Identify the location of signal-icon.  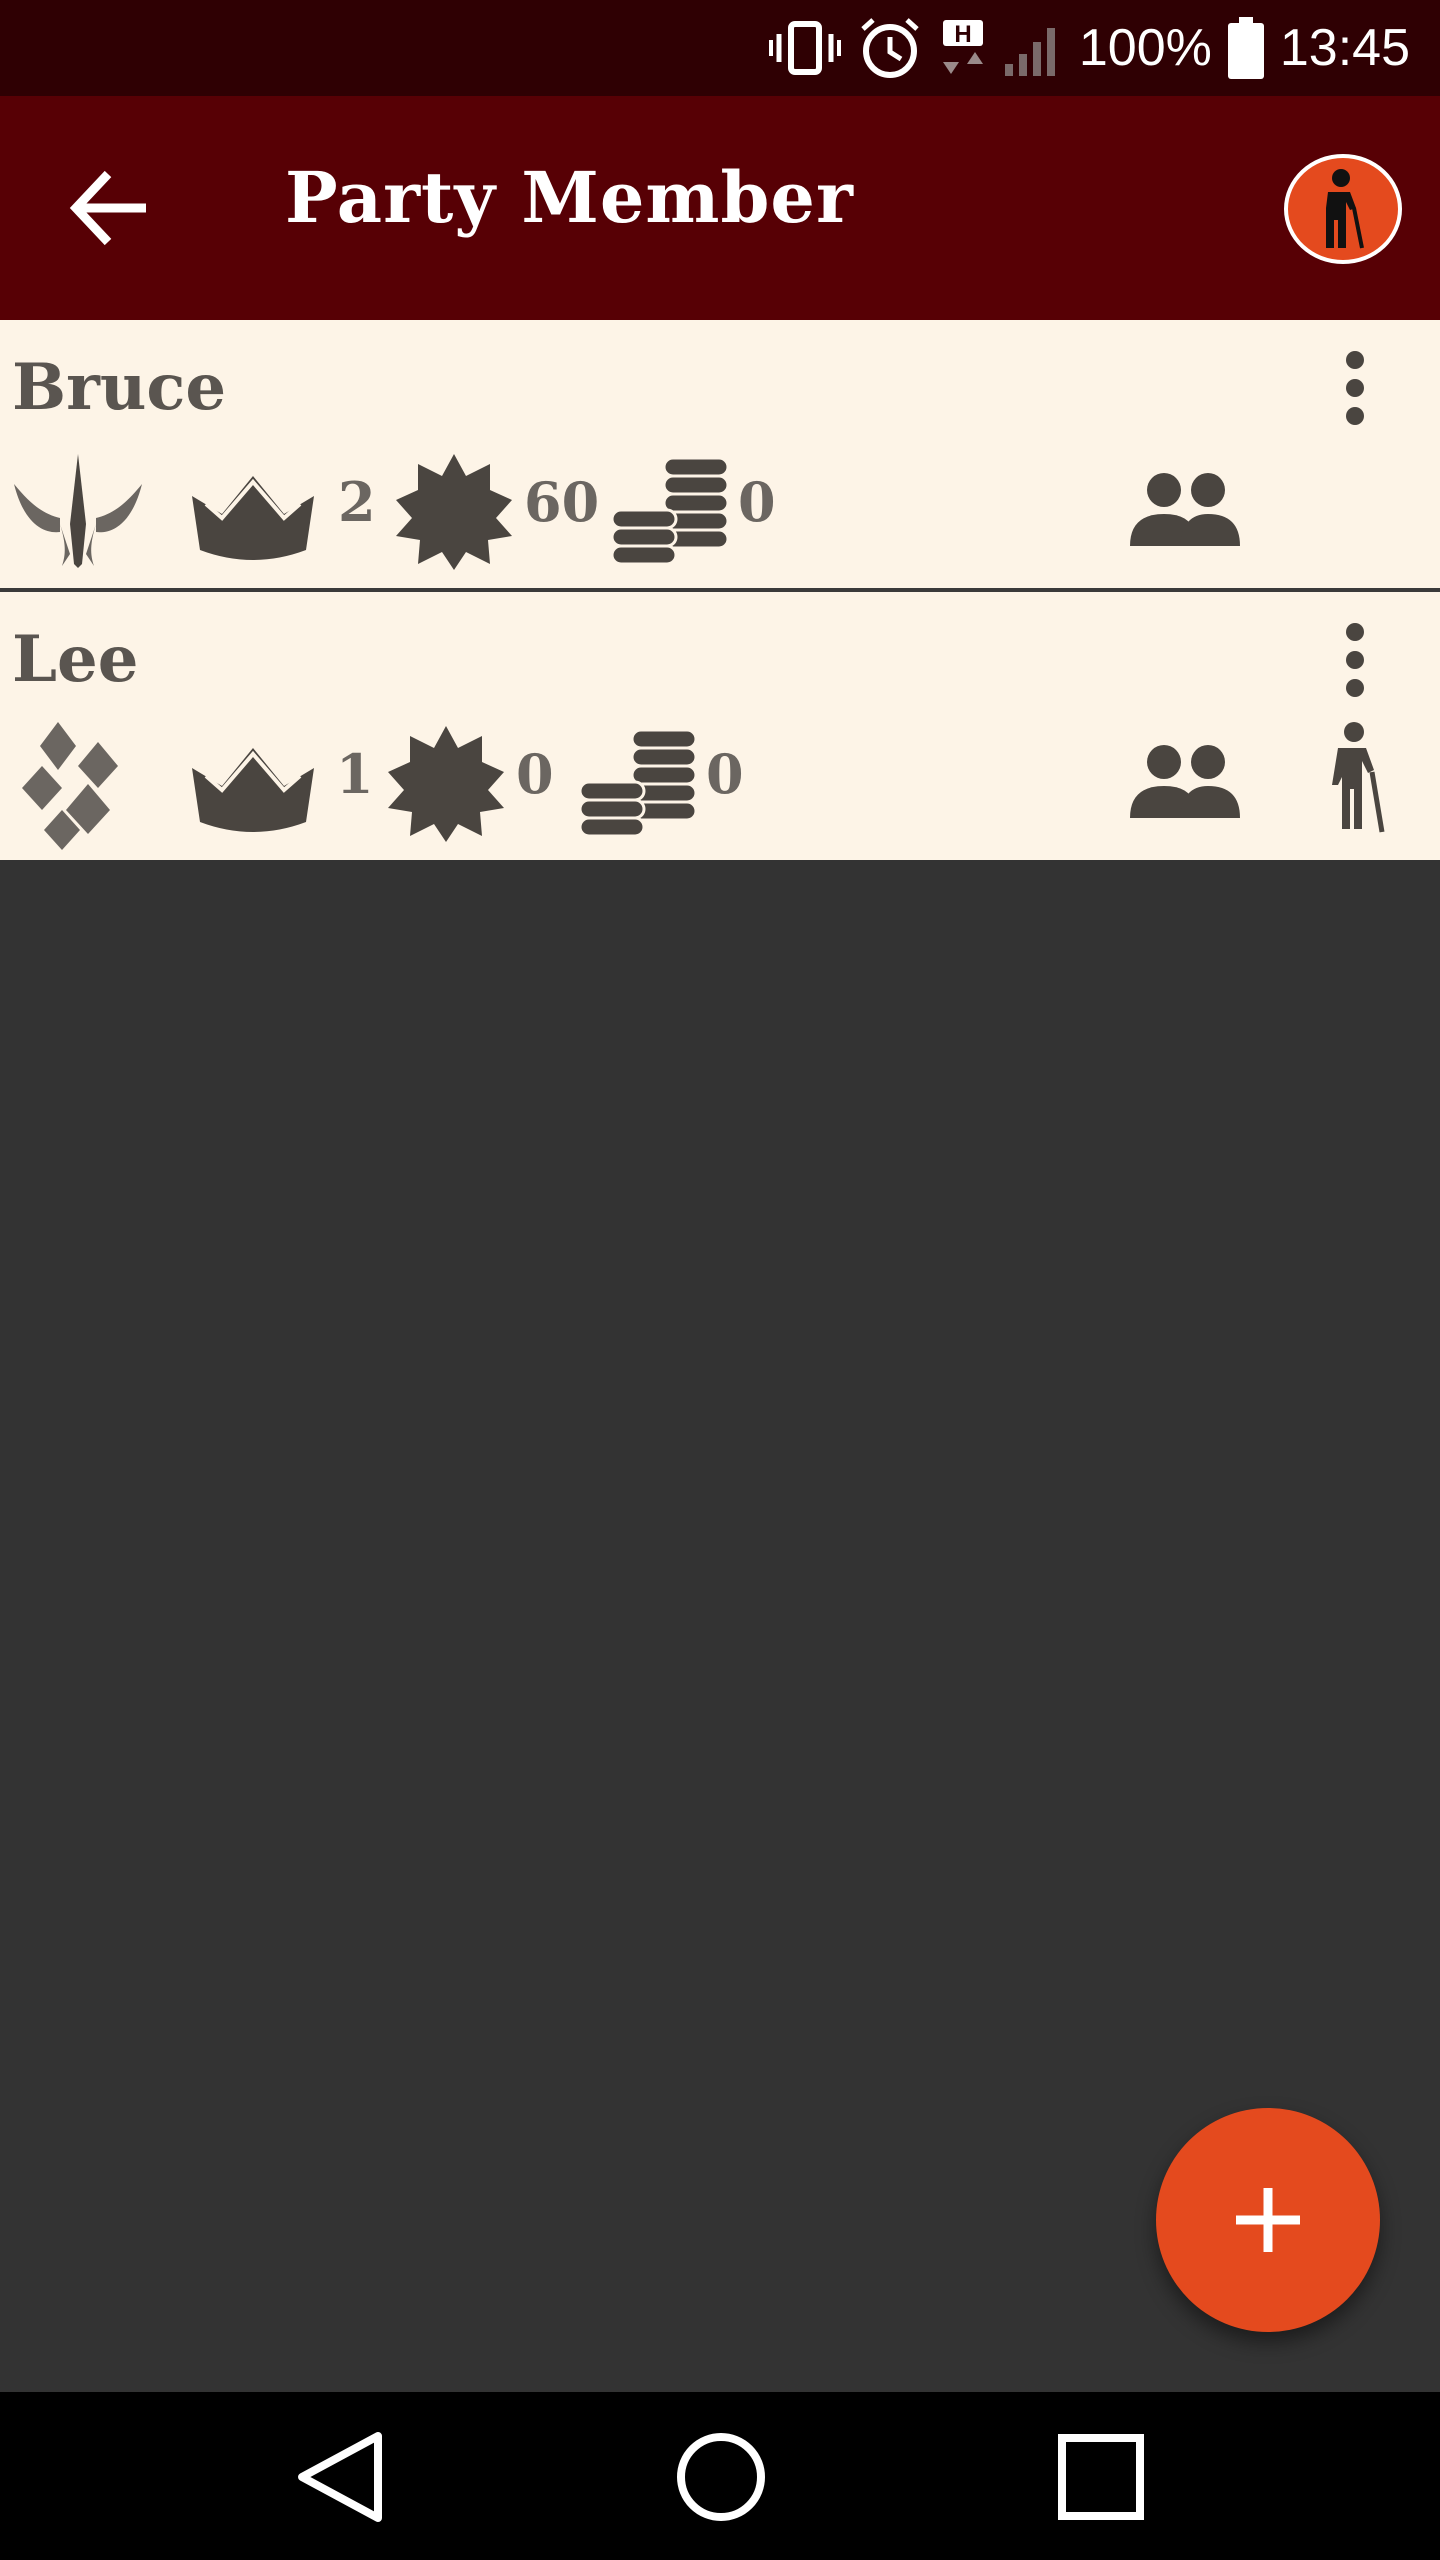
(1029, 52).